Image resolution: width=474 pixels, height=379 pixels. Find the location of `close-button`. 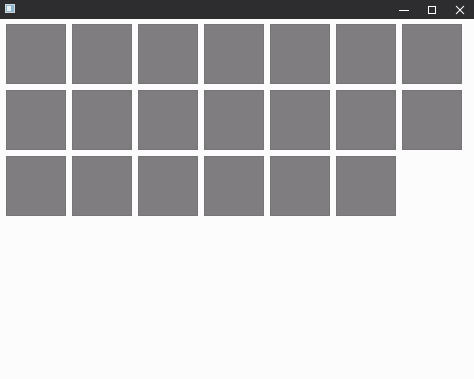

close-button is located at coordinates (460, 9).